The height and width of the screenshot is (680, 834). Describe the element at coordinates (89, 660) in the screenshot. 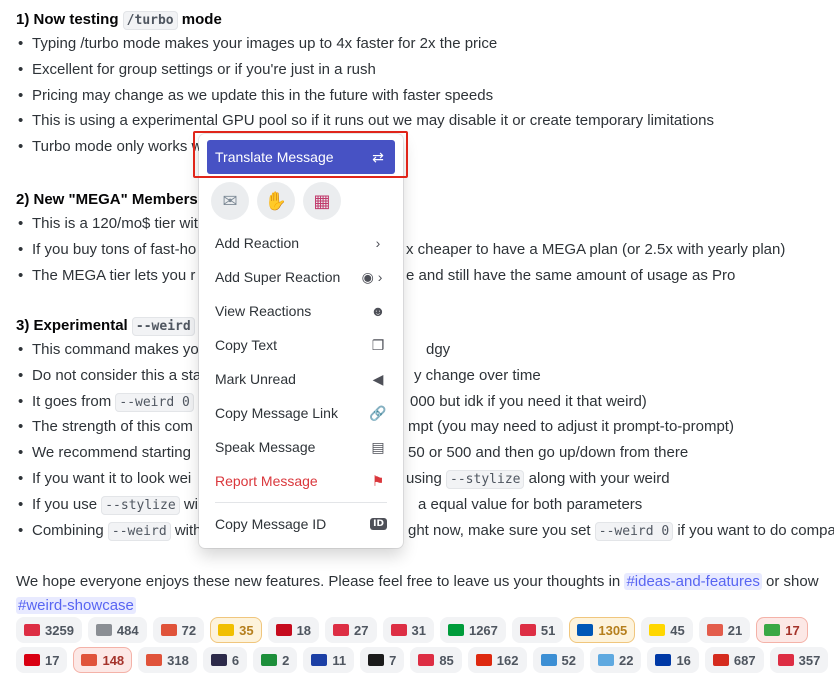

I see `party-popper-icon` at that location.